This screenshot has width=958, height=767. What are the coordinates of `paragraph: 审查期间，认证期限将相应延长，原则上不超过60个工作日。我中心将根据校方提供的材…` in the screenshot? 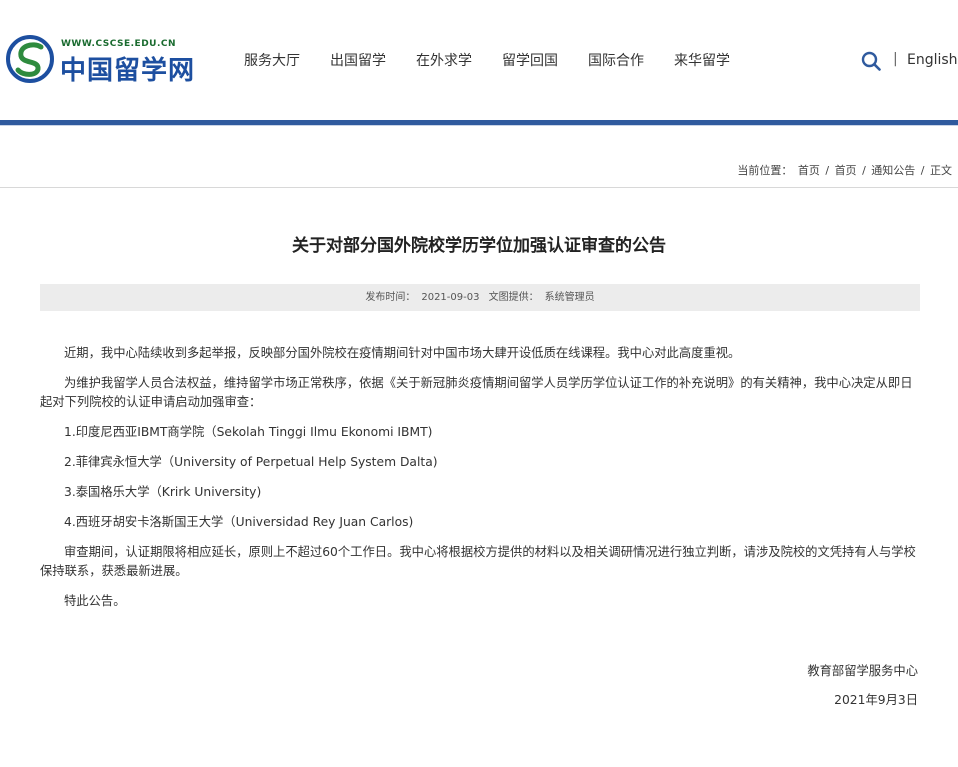 It's located at (478, 561).